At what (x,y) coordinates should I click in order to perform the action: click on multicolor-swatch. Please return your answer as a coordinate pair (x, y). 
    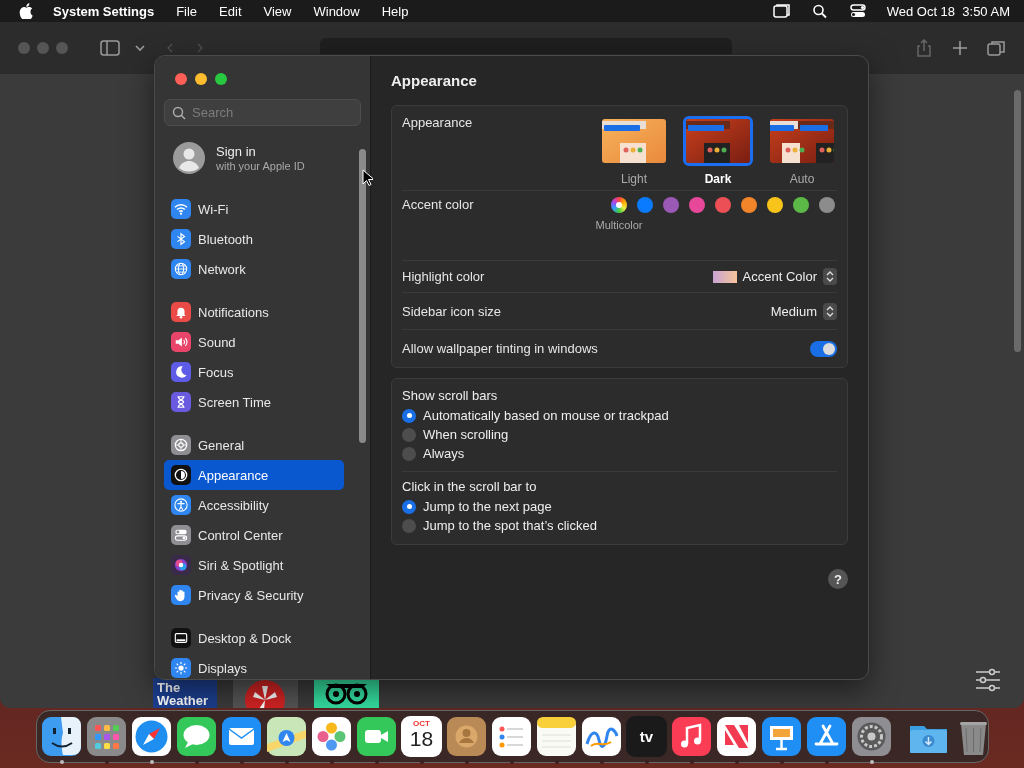
    Looking at the image, I should click on (619, 205).